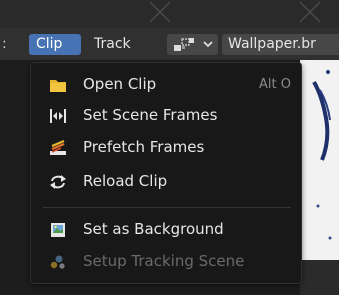  Describe the element at coordinates (125, 181) in the screenshot. I see `menu-item-label: Reload Clip` at that location.